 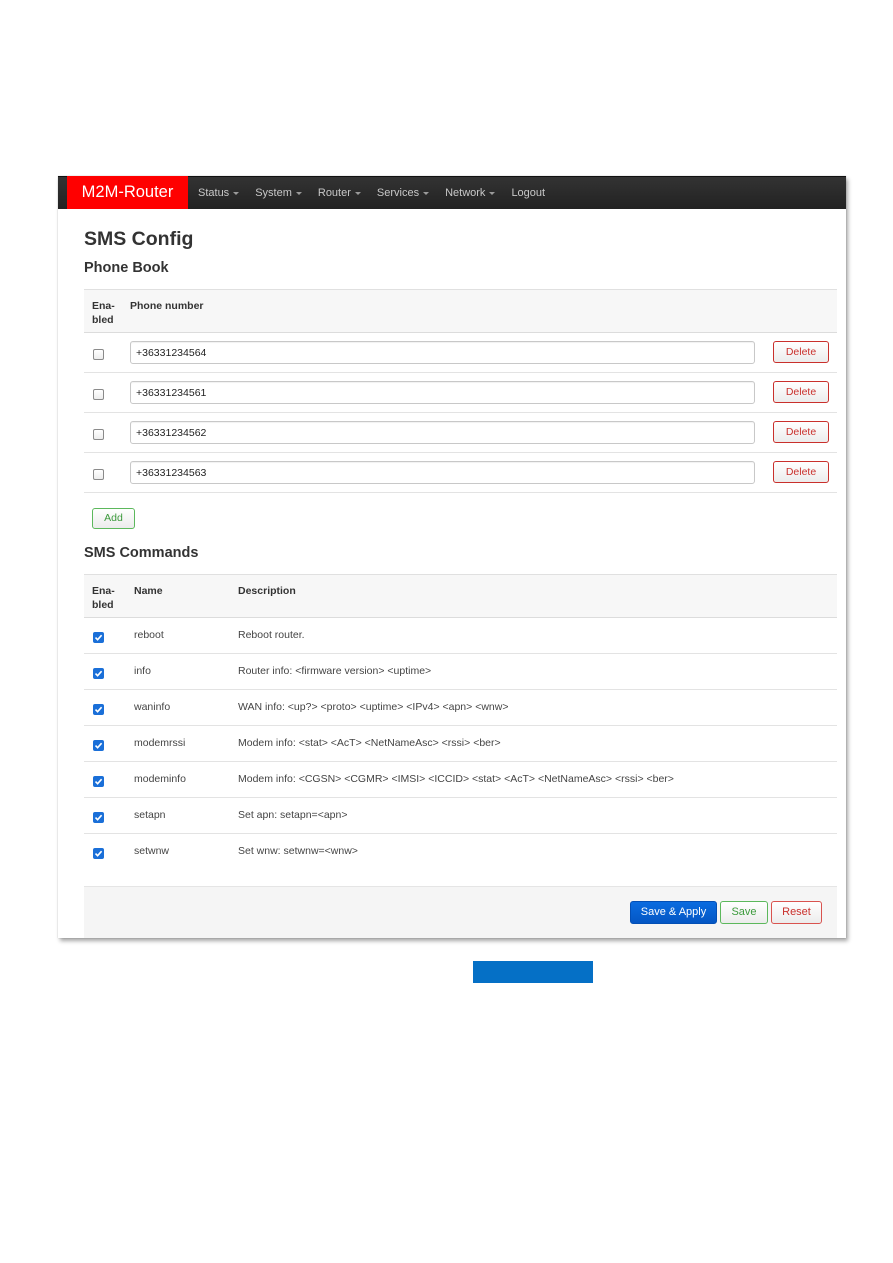 What do you see at coordinates (796, 912) in the screenshot?
I see `reset-button: Reset` at bounding box center [796, 912].